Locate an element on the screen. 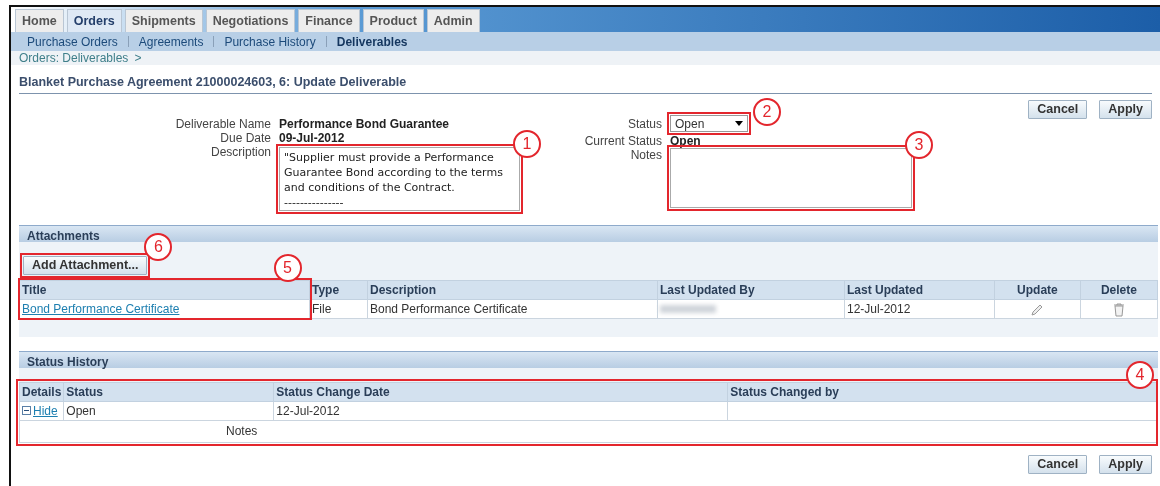  callout-marker: 1 is located at coordinates (527, 143).